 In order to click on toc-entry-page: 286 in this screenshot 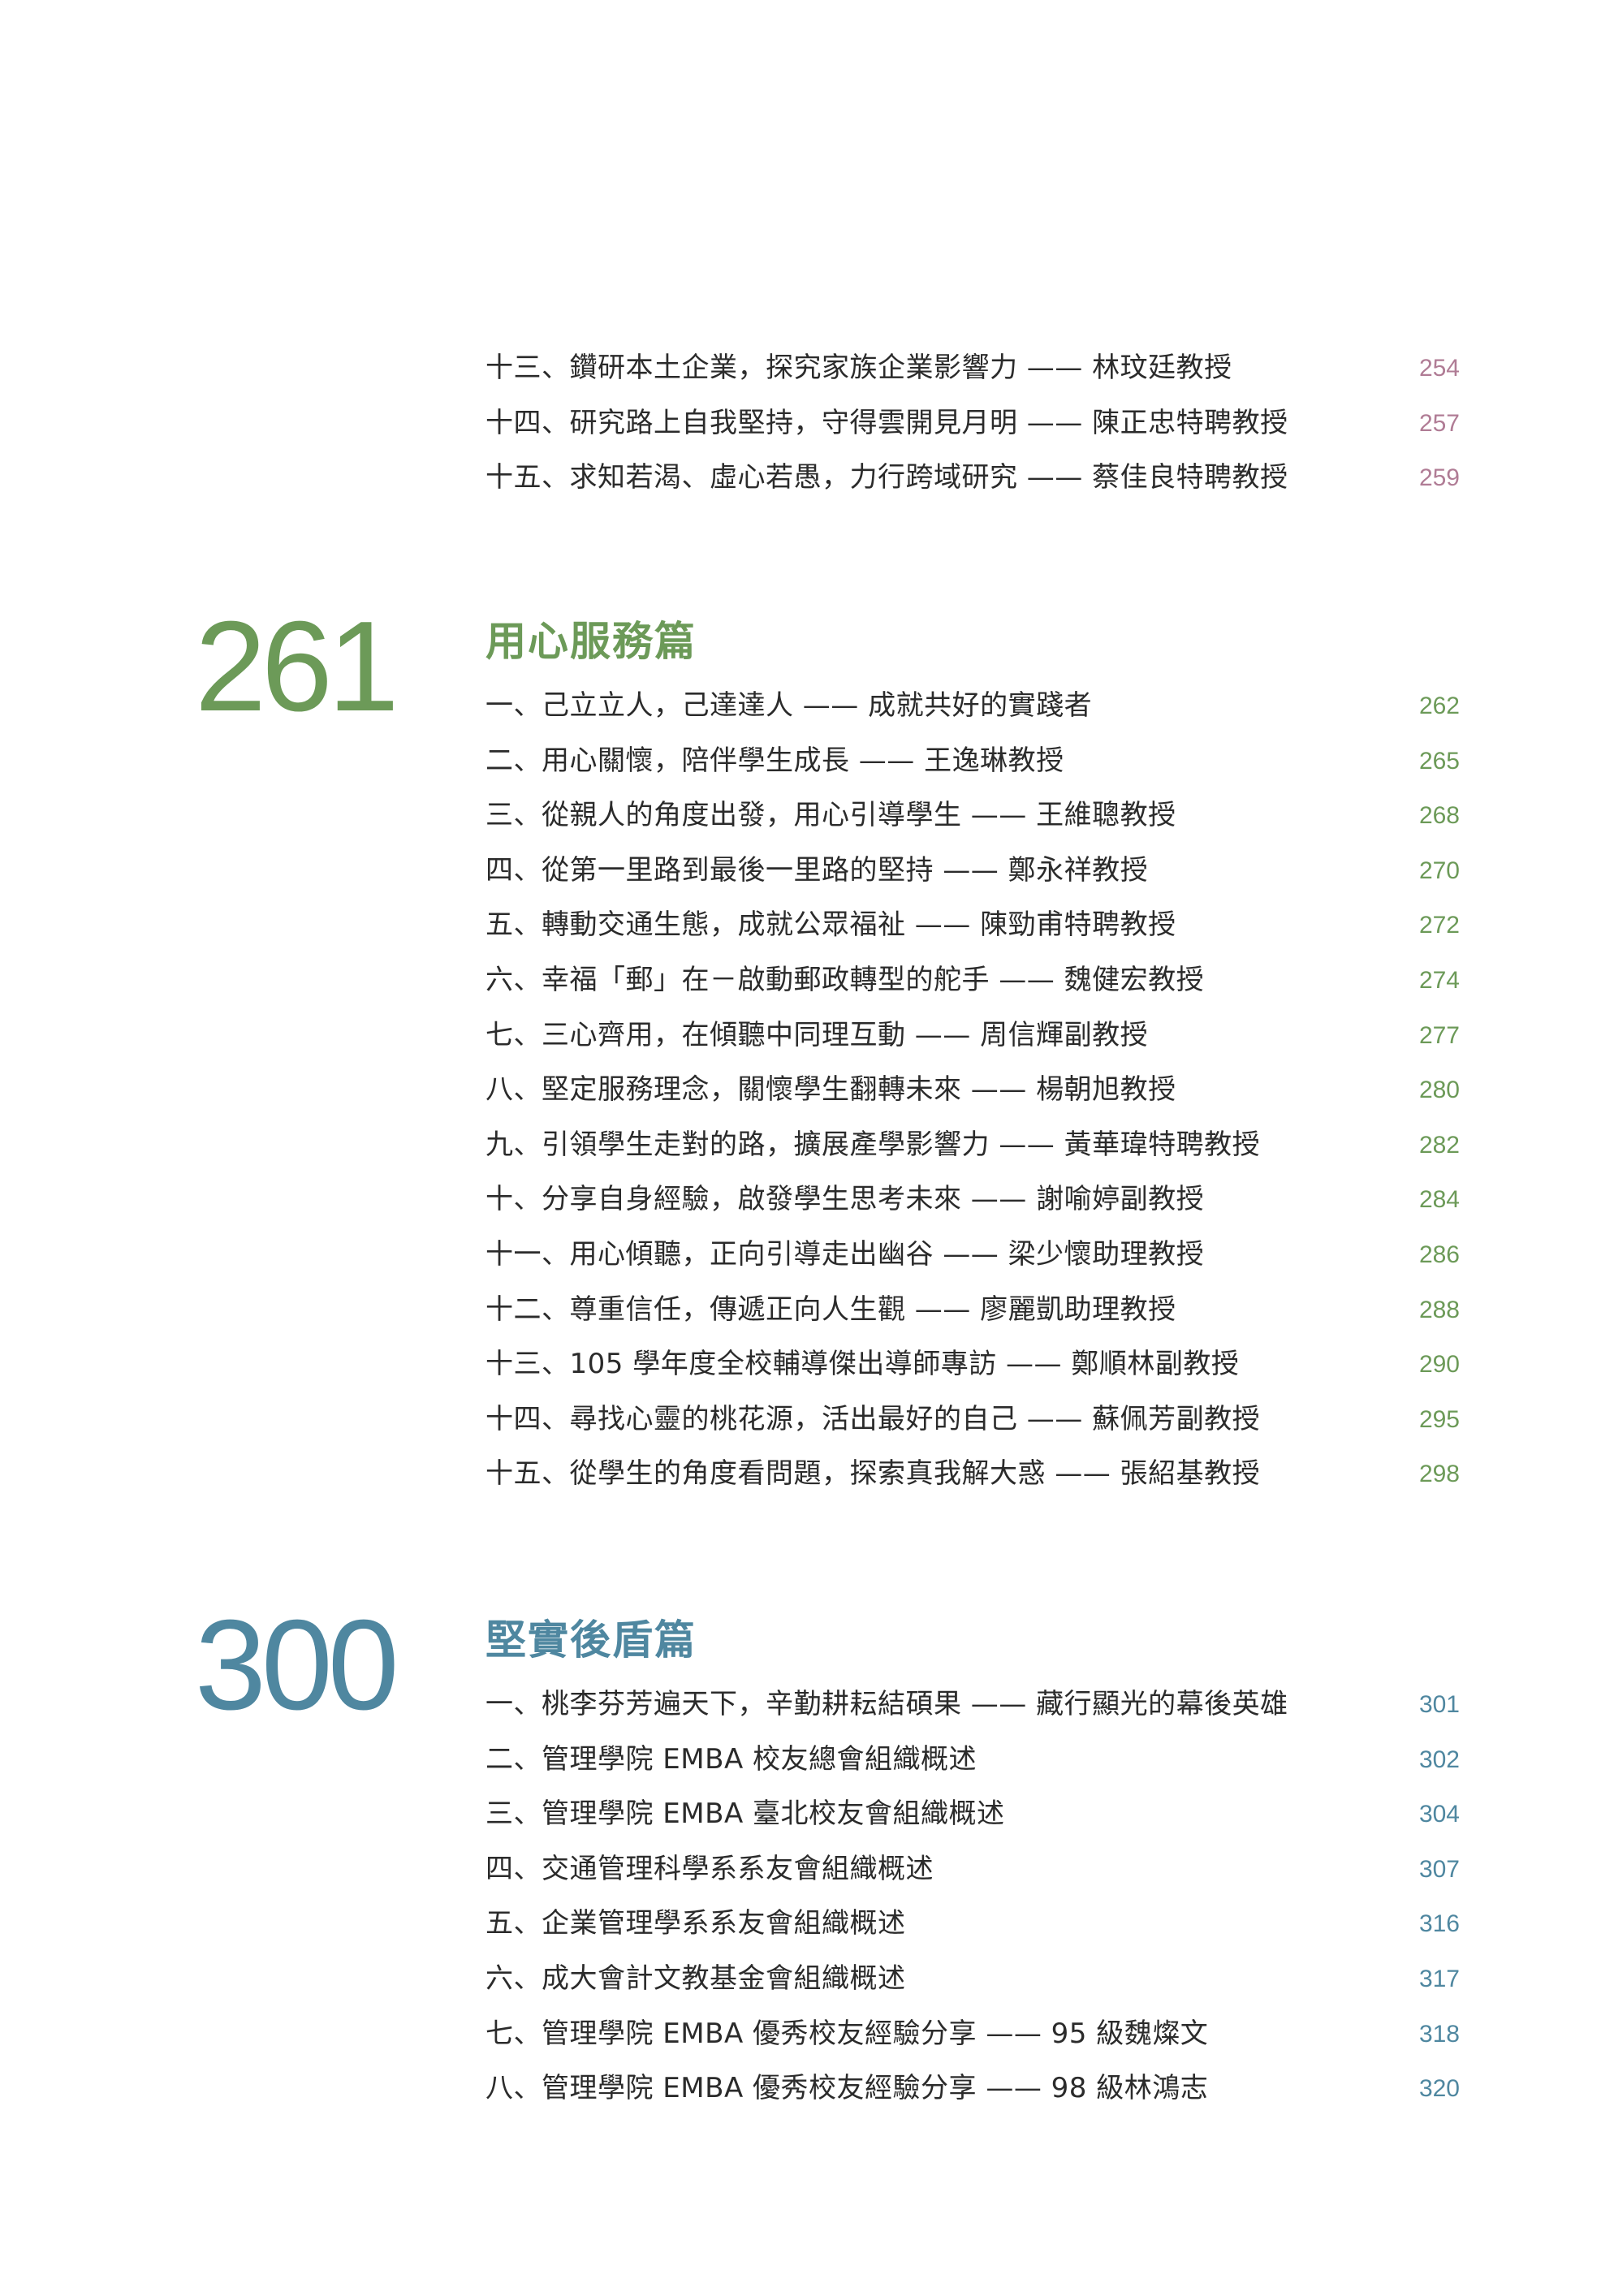, I will do `click(1439, 1255)`.